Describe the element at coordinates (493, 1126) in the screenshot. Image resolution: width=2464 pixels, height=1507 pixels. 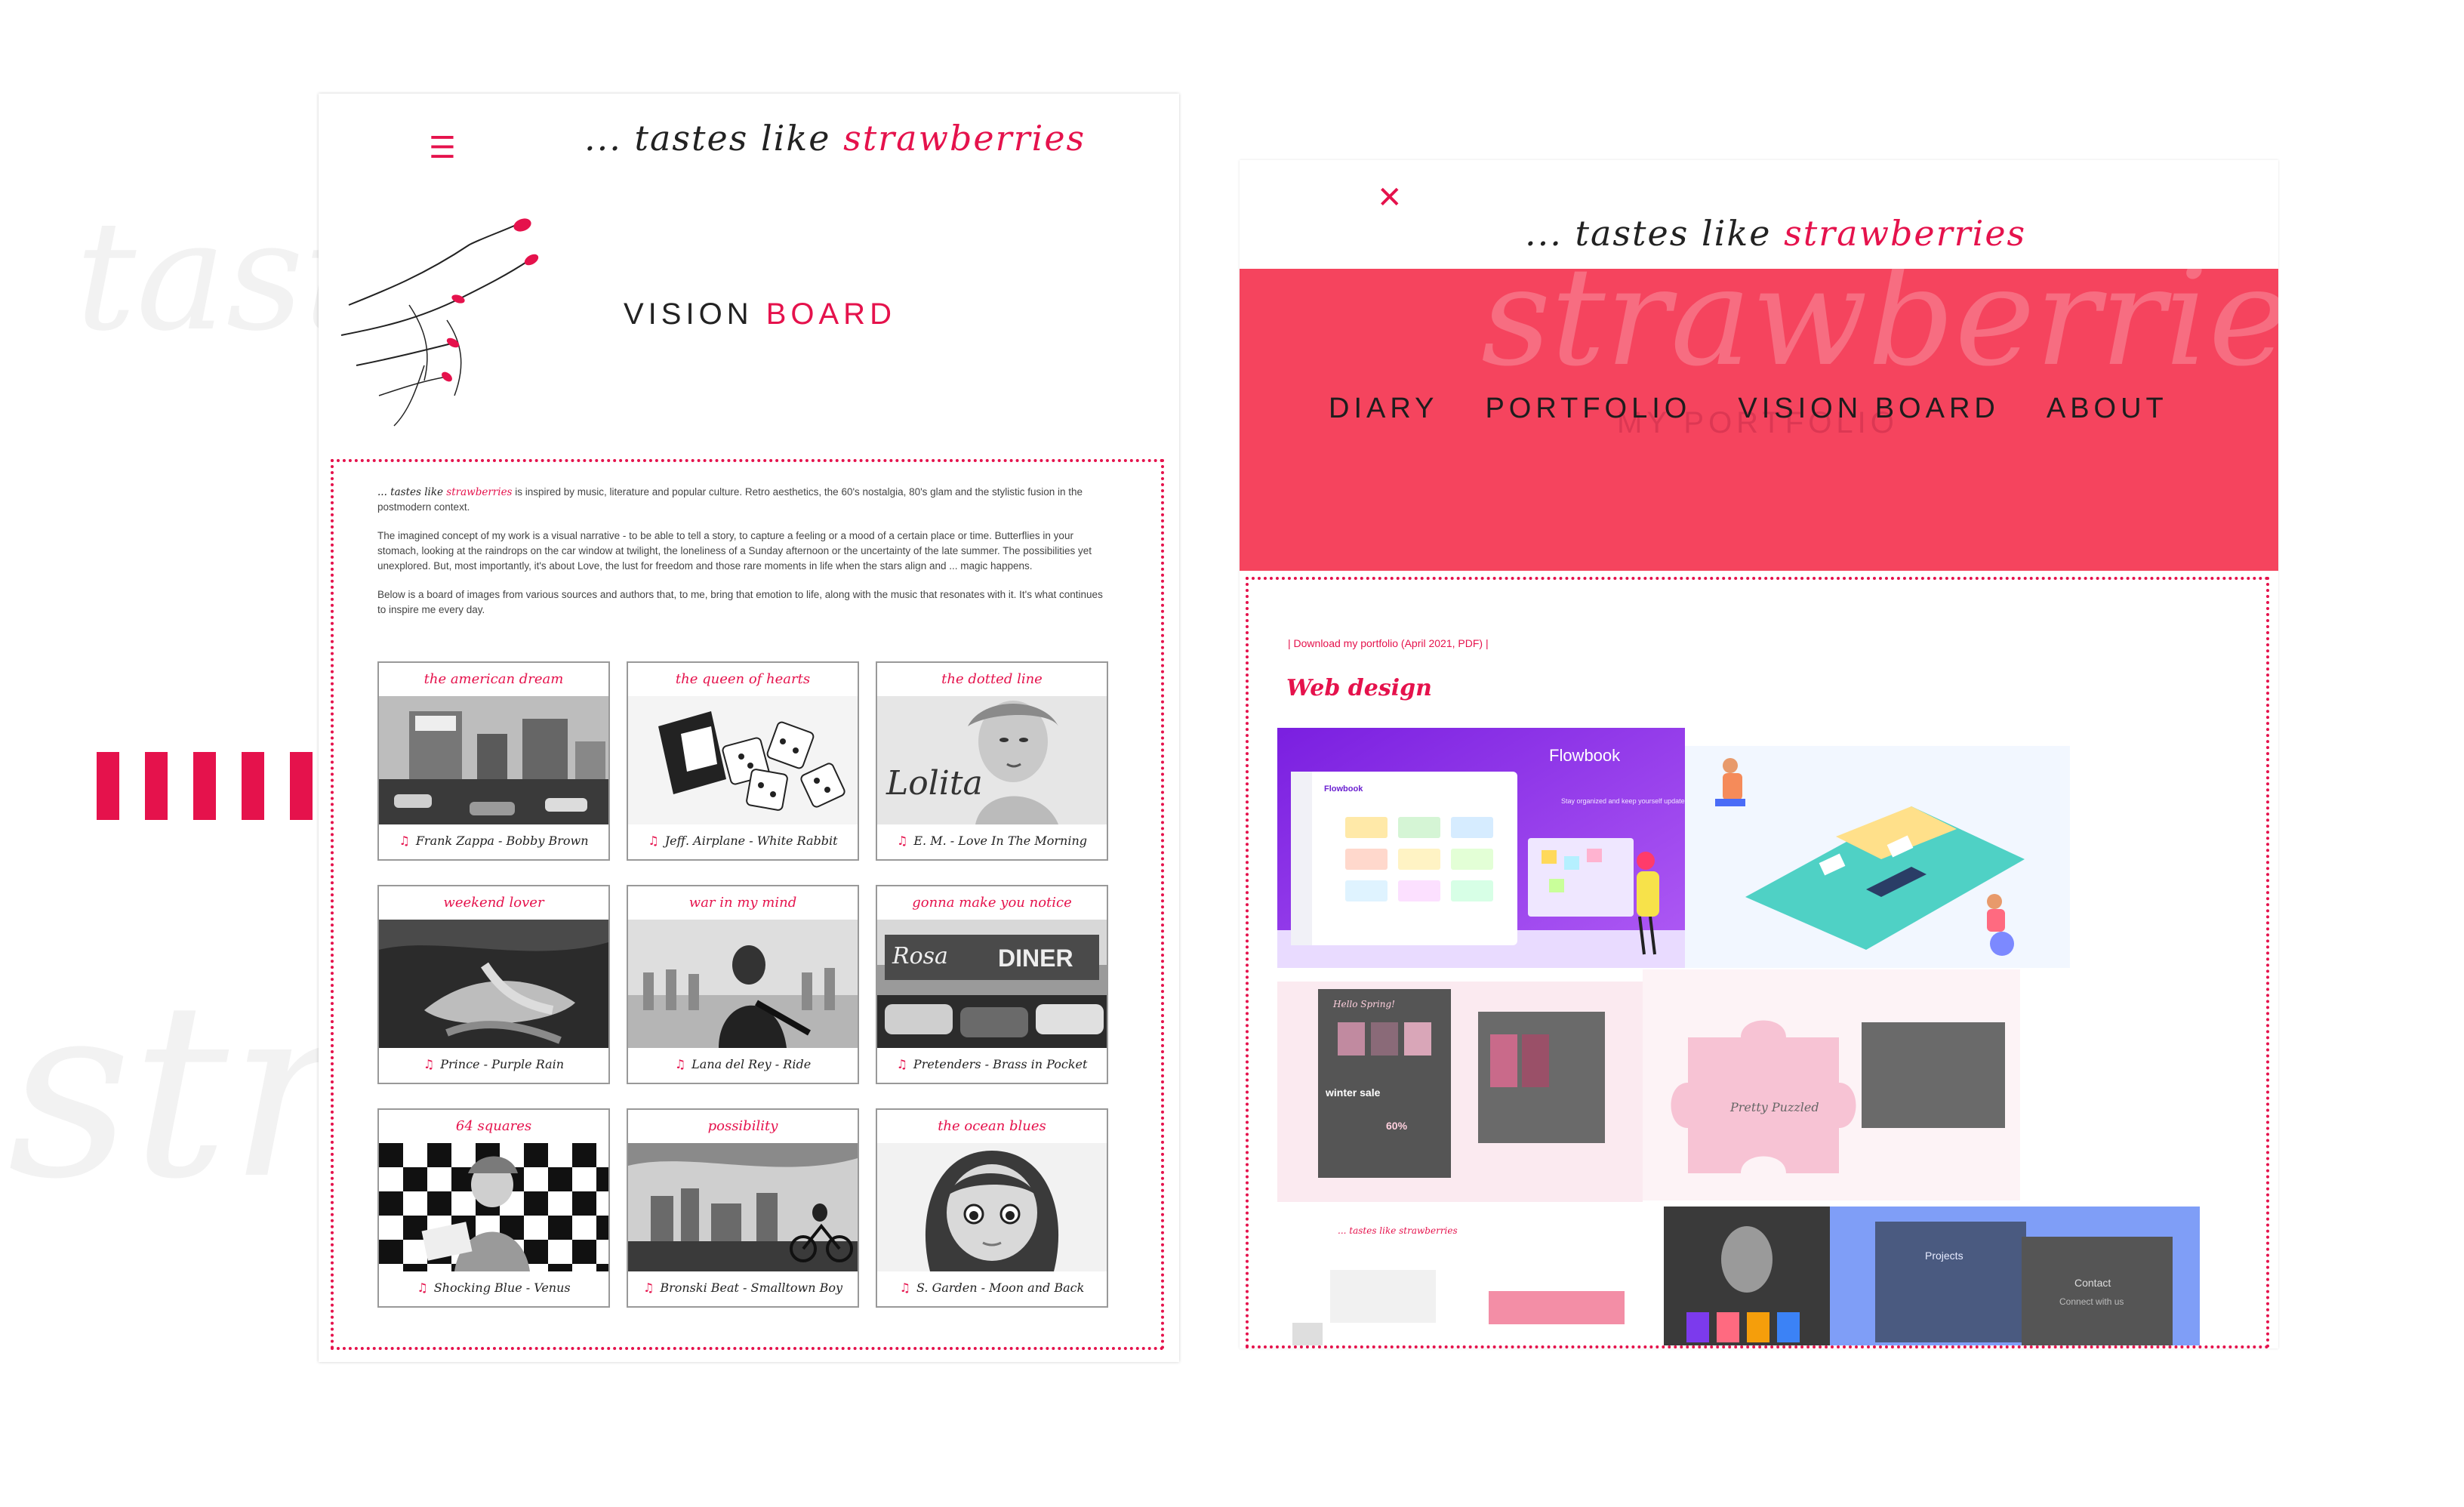
I see `card-title: 64 squares` at that location.